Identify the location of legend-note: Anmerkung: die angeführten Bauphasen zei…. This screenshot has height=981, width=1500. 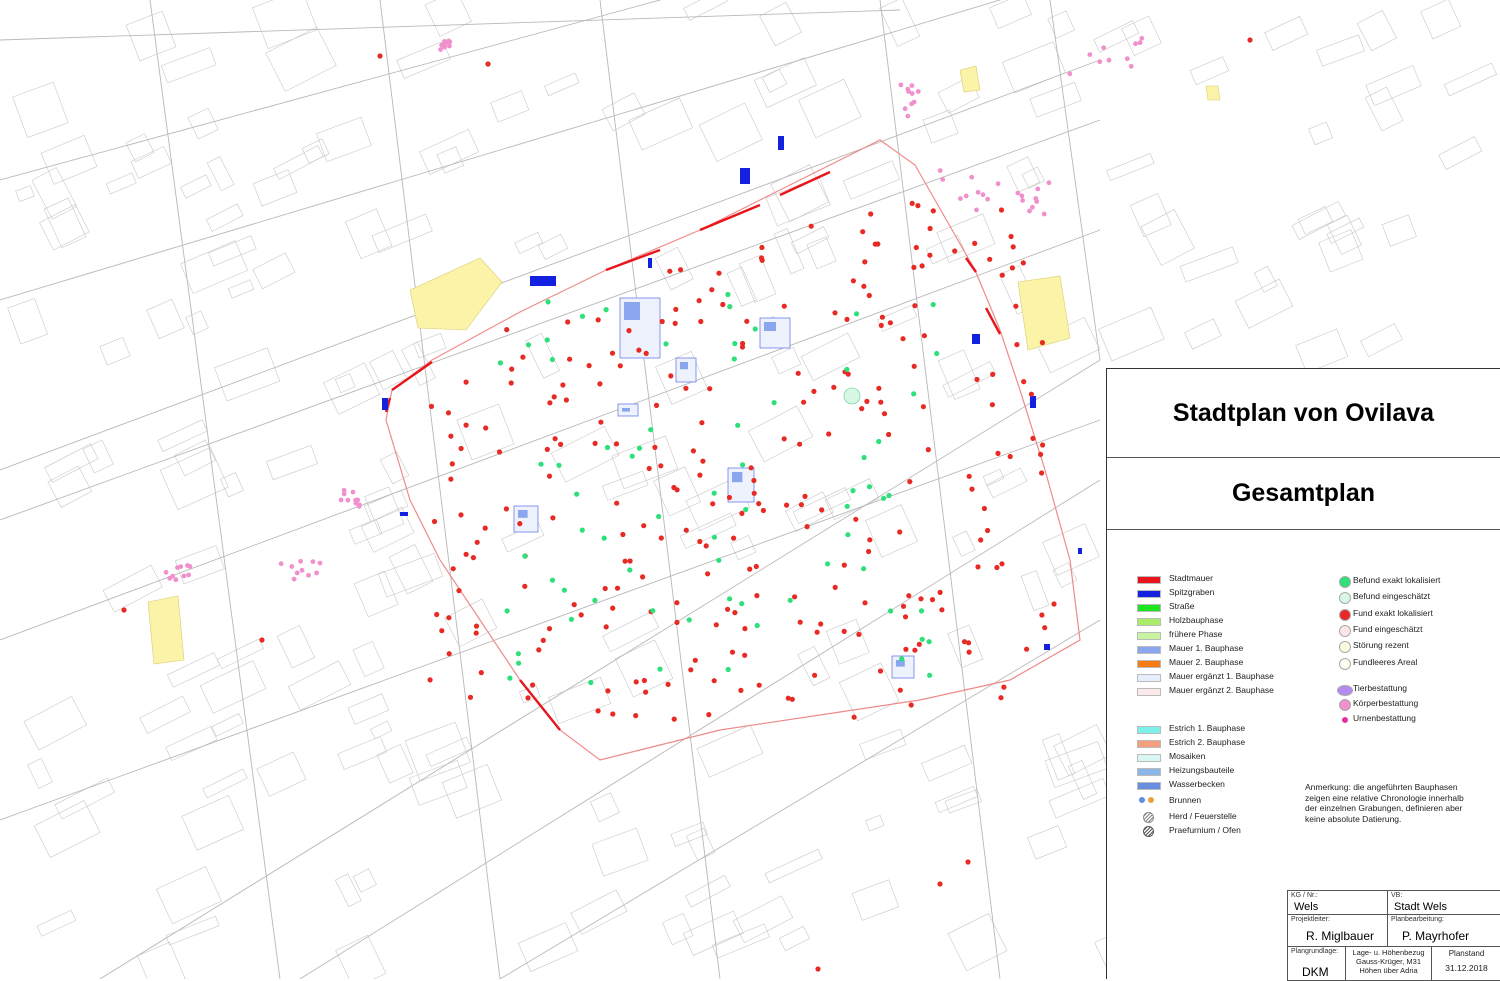
(1384, 803).